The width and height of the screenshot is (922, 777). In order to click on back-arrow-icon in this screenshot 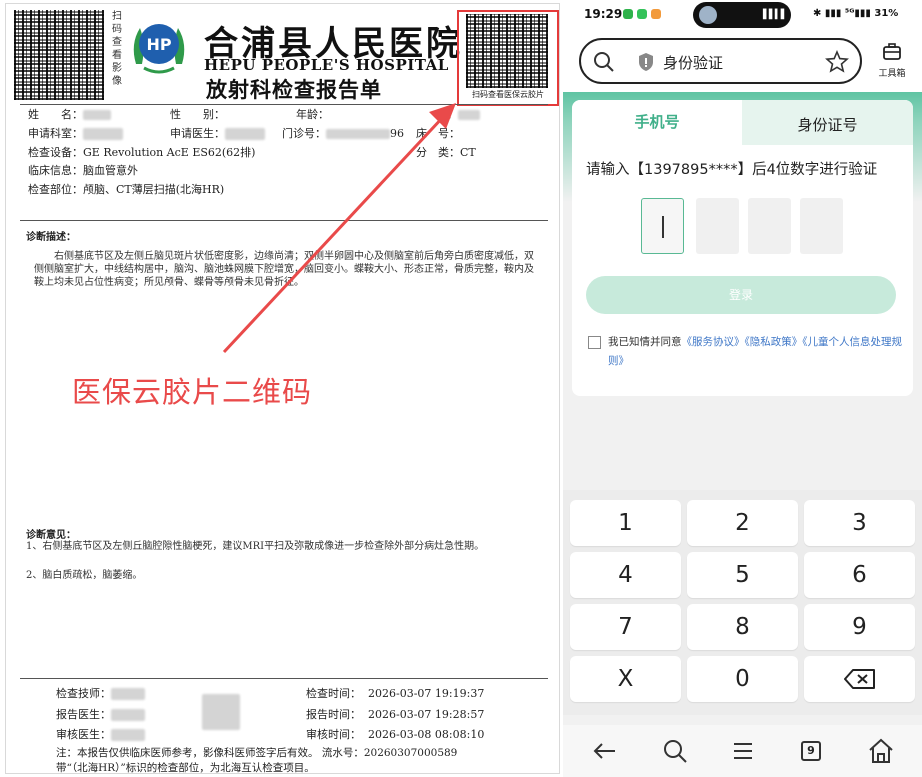, I will do `click(605, 751)`.